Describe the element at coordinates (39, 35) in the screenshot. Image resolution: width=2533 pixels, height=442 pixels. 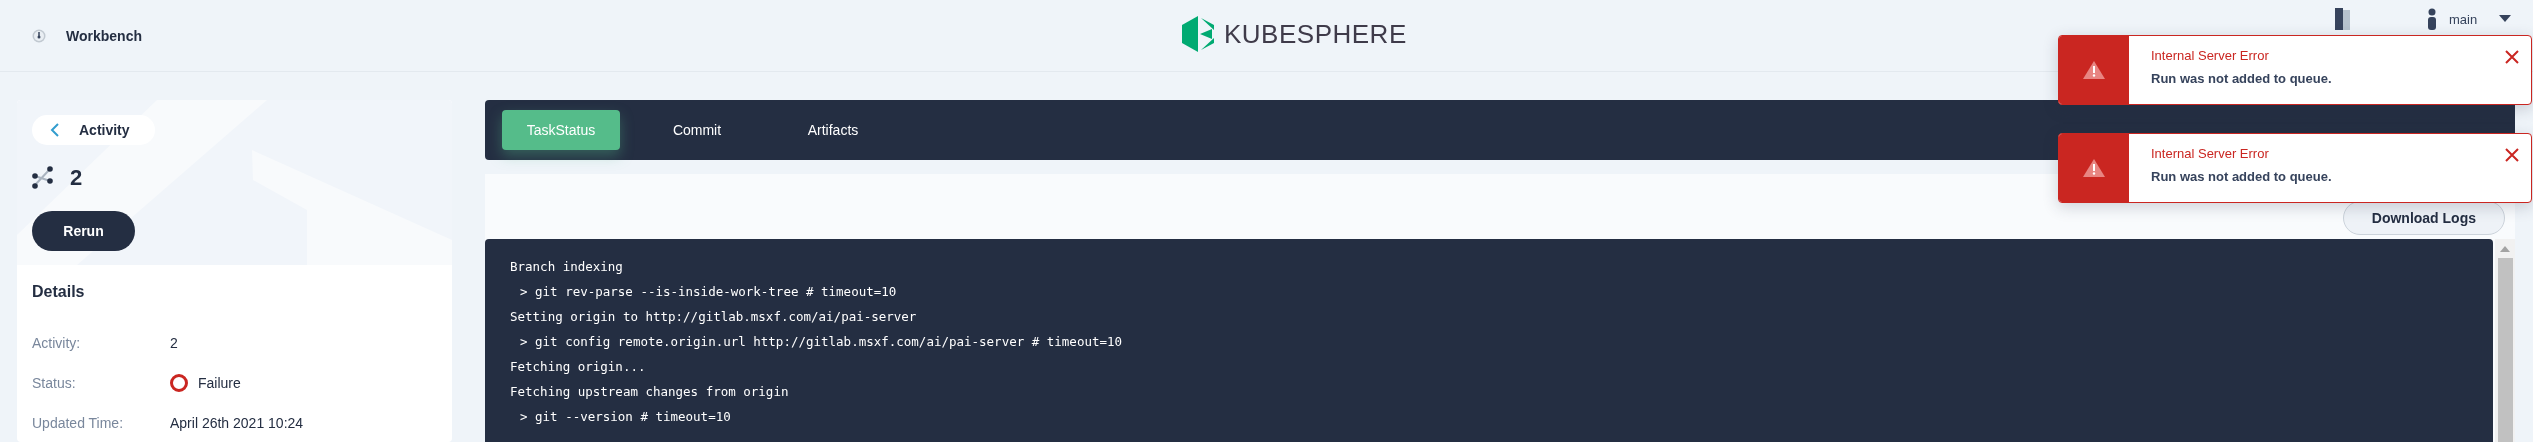
I see `dashboard-icon` at that location.